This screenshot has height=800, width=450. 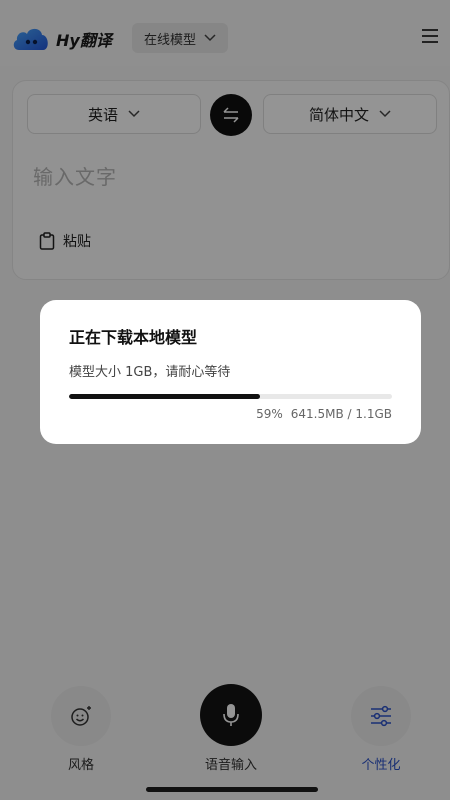 What do you see at coordinates (133, 337) in the screenshot?
I see `dialog-title: 正在下载本地模型` at bounding box center [133, 337].